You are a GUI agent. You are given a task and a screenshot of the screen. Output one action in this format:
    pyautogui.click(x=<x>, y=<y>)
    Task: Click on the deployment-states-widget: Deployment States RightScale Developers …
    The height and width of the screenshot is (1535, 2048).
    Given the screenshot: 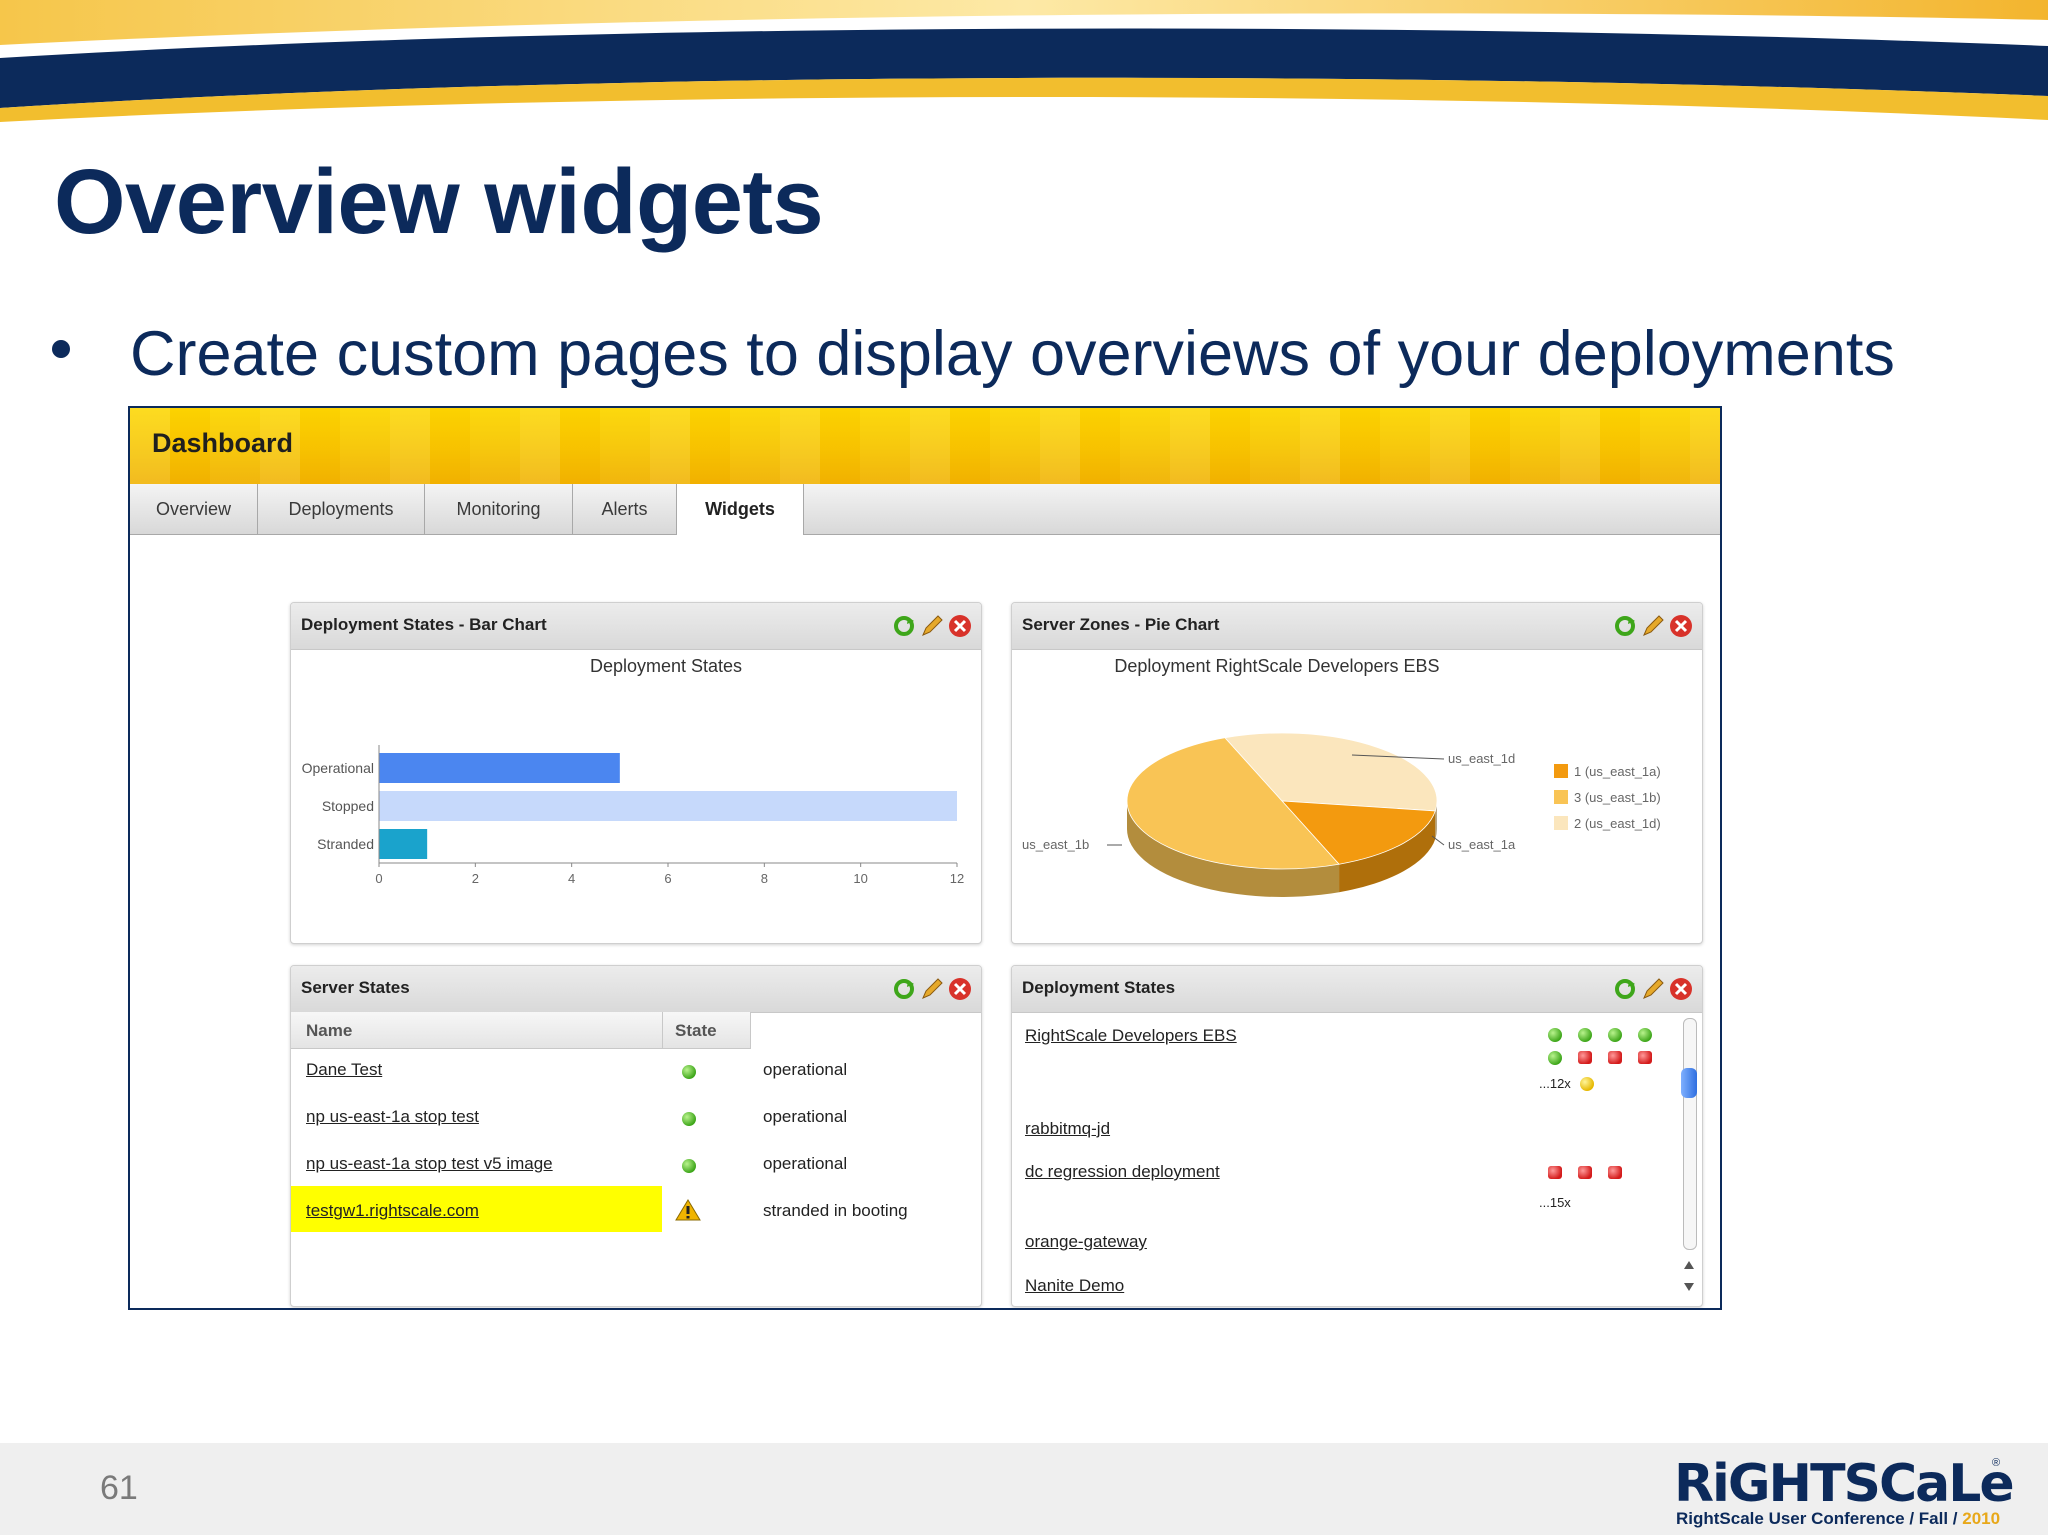 What is the action you would take?
    pyautogui.click(x=1357, y=1136)
    